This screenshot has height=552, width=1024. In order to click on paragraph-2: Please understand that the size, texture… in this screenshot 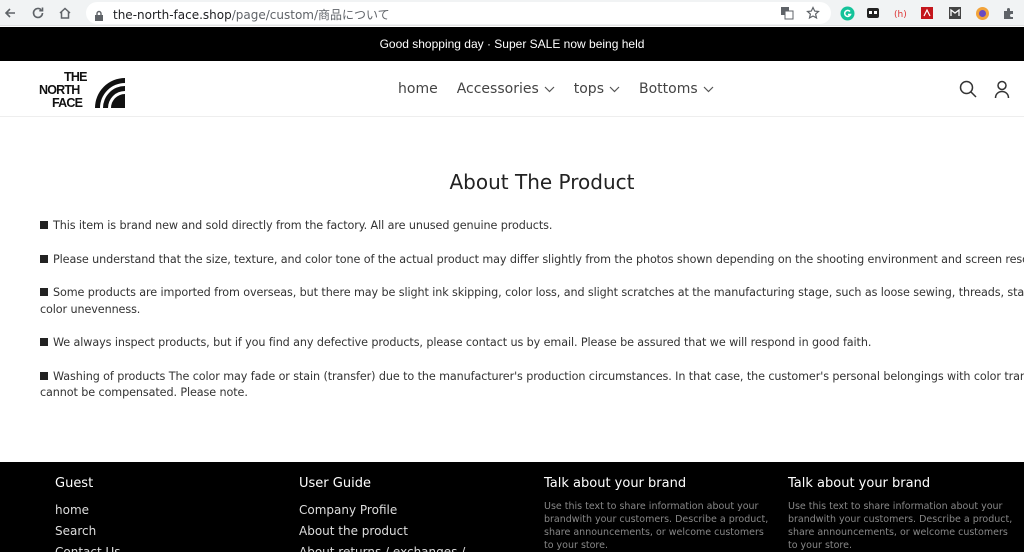, I will do `click(532, 260)`.